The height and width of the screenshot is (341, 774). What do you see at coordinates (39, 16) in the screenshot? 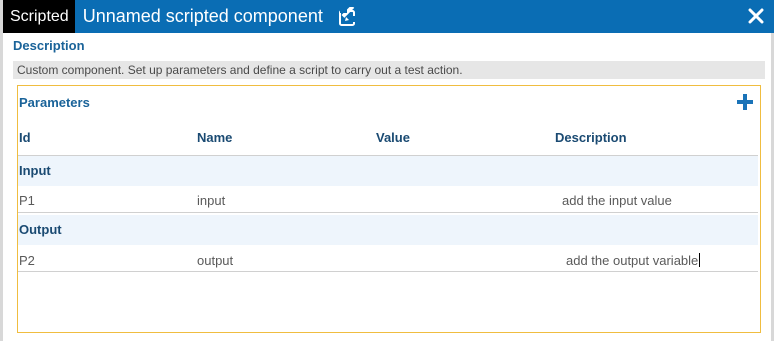
I see `component-type-tag: Scripted` at bounding box center [39, 16].